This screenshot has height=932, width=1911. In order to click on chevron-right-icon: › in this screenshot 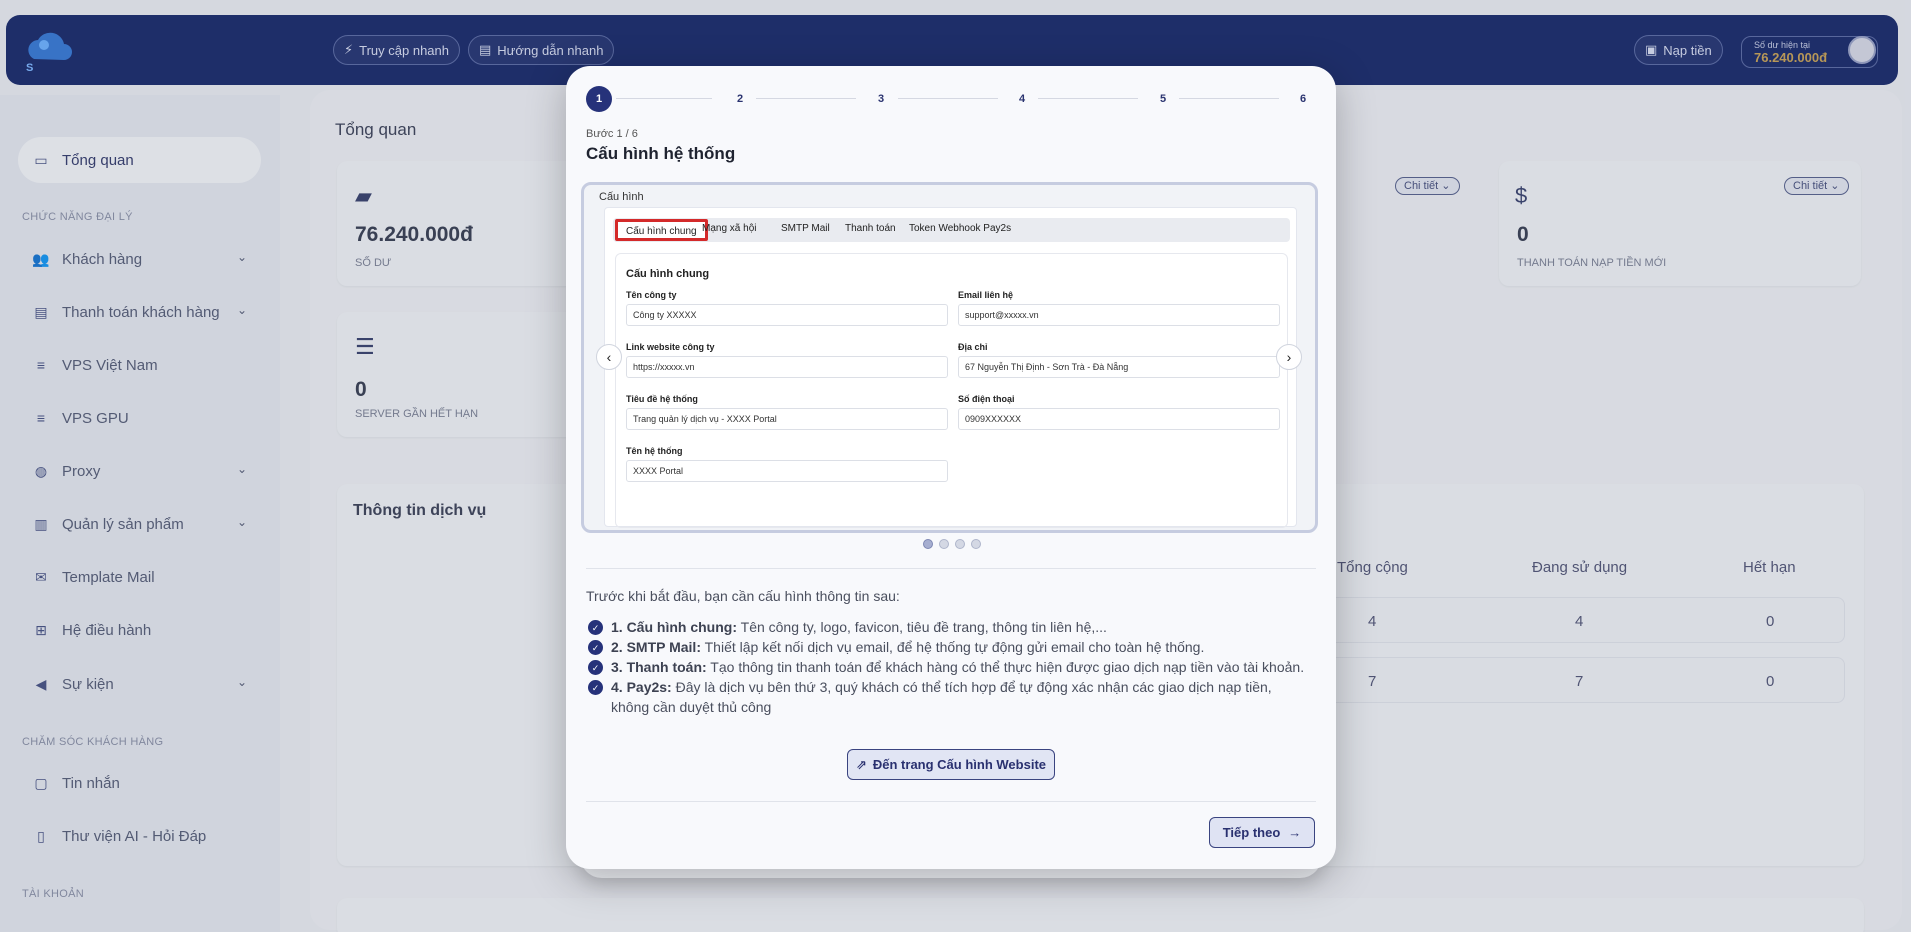, I will do `click(1289, 357)`.